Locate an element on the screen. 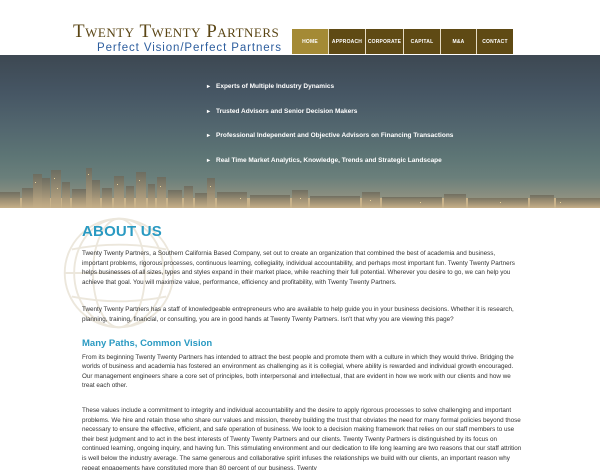 The image size is (600, 470). nav-corporate: CORPORATE is located at coordinates (385, 41).